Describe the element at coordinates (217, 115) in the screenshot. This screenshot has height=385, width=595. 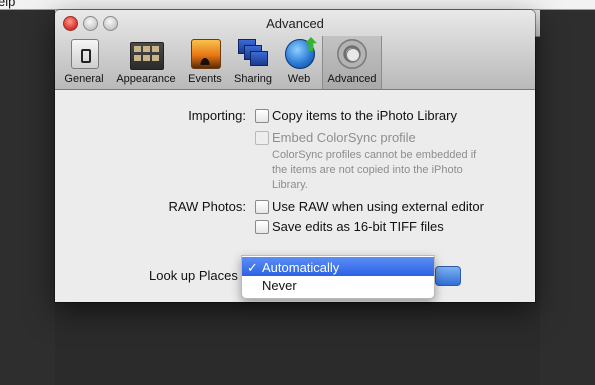
I see `importing-label: Importing:` at that location.